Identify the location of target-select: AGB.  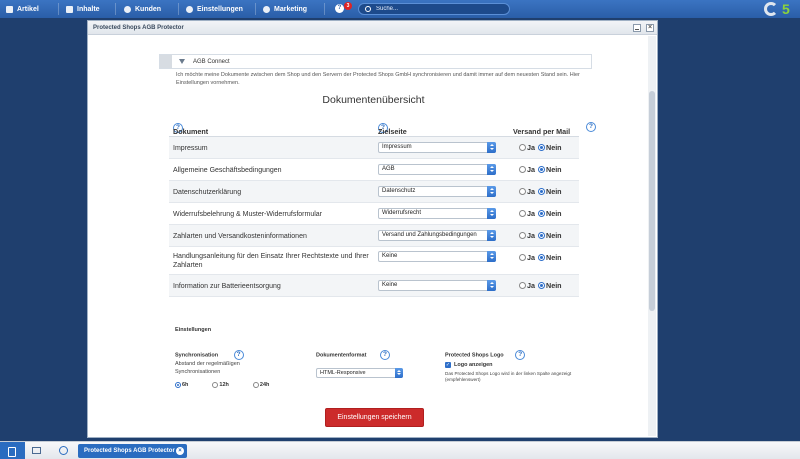
(437, 169).